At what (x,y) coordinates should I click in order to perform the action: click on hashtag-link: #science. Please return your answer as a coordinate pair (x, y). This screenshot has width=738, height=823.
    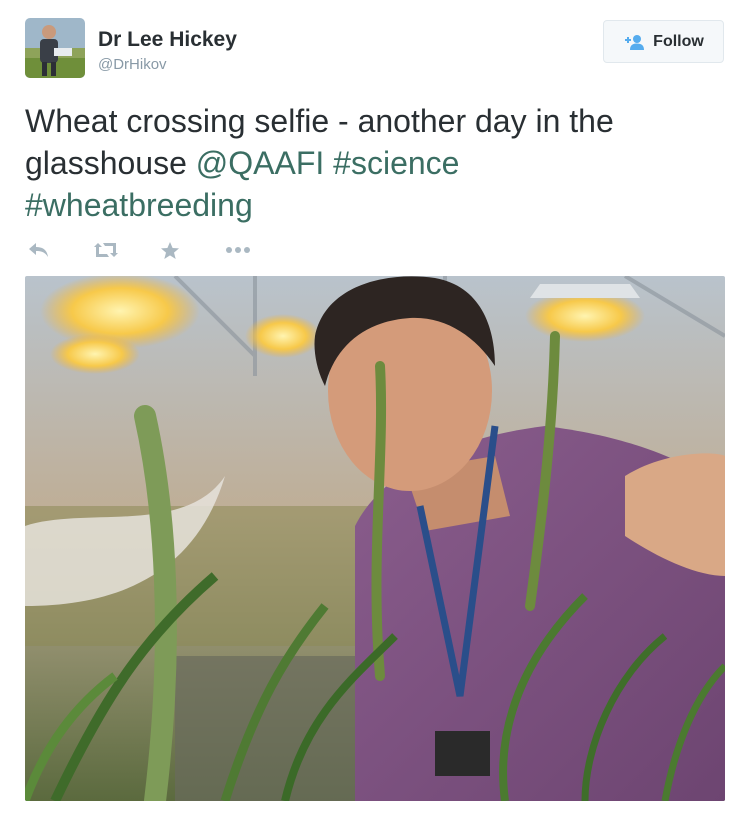
    Looking at the image, I should click on (396, 163).